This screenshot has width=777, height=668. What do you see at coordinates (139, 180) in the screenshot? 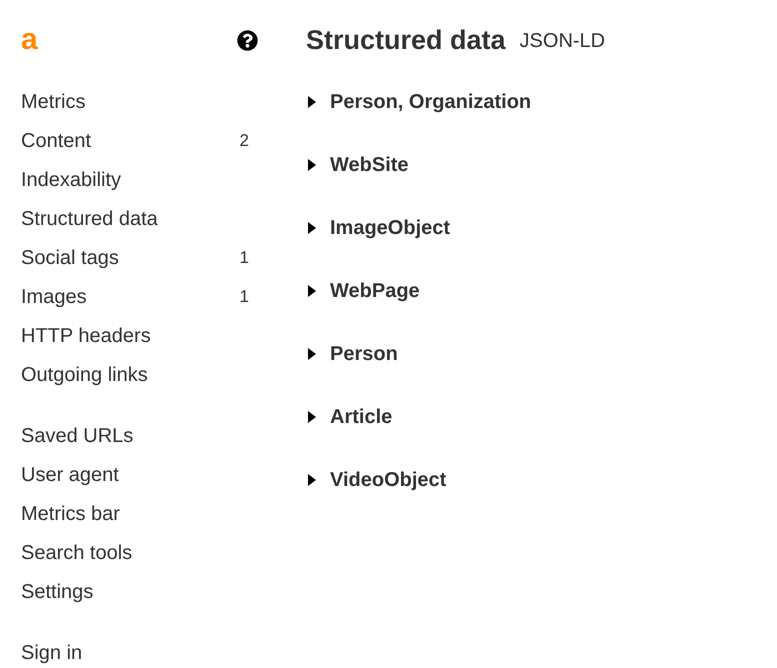
I see `nav-link: Indexability` at bounding box center [139, 180].